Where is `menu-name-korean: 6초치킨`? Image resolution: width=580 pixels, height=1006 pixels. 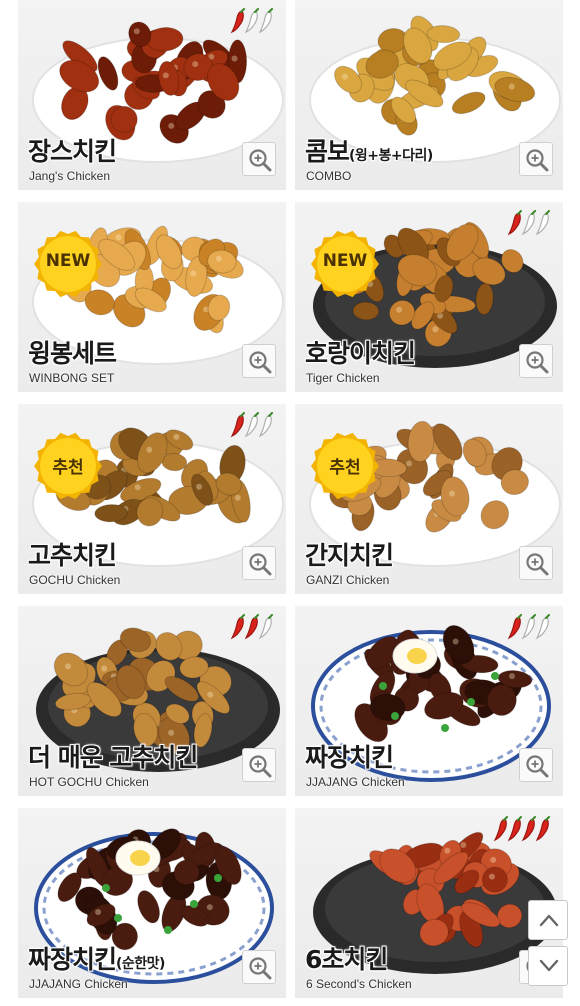 menu-name-korean: 6초치킨 is located at coordinates (346, 958).